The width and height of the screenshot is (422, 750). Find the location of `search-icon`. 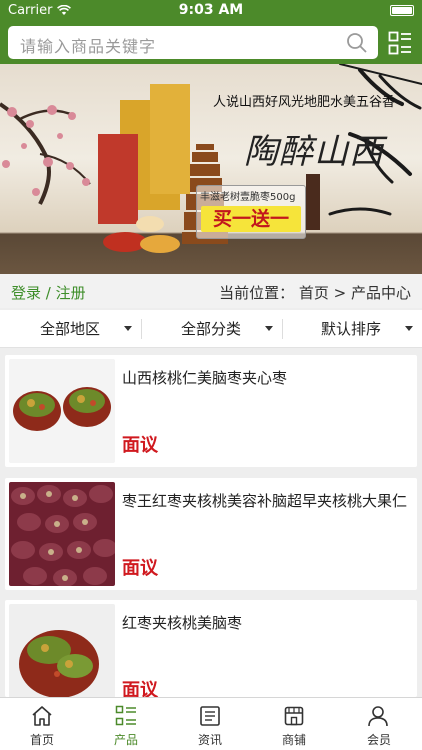

search-icon is located at coordinates (357, 43).